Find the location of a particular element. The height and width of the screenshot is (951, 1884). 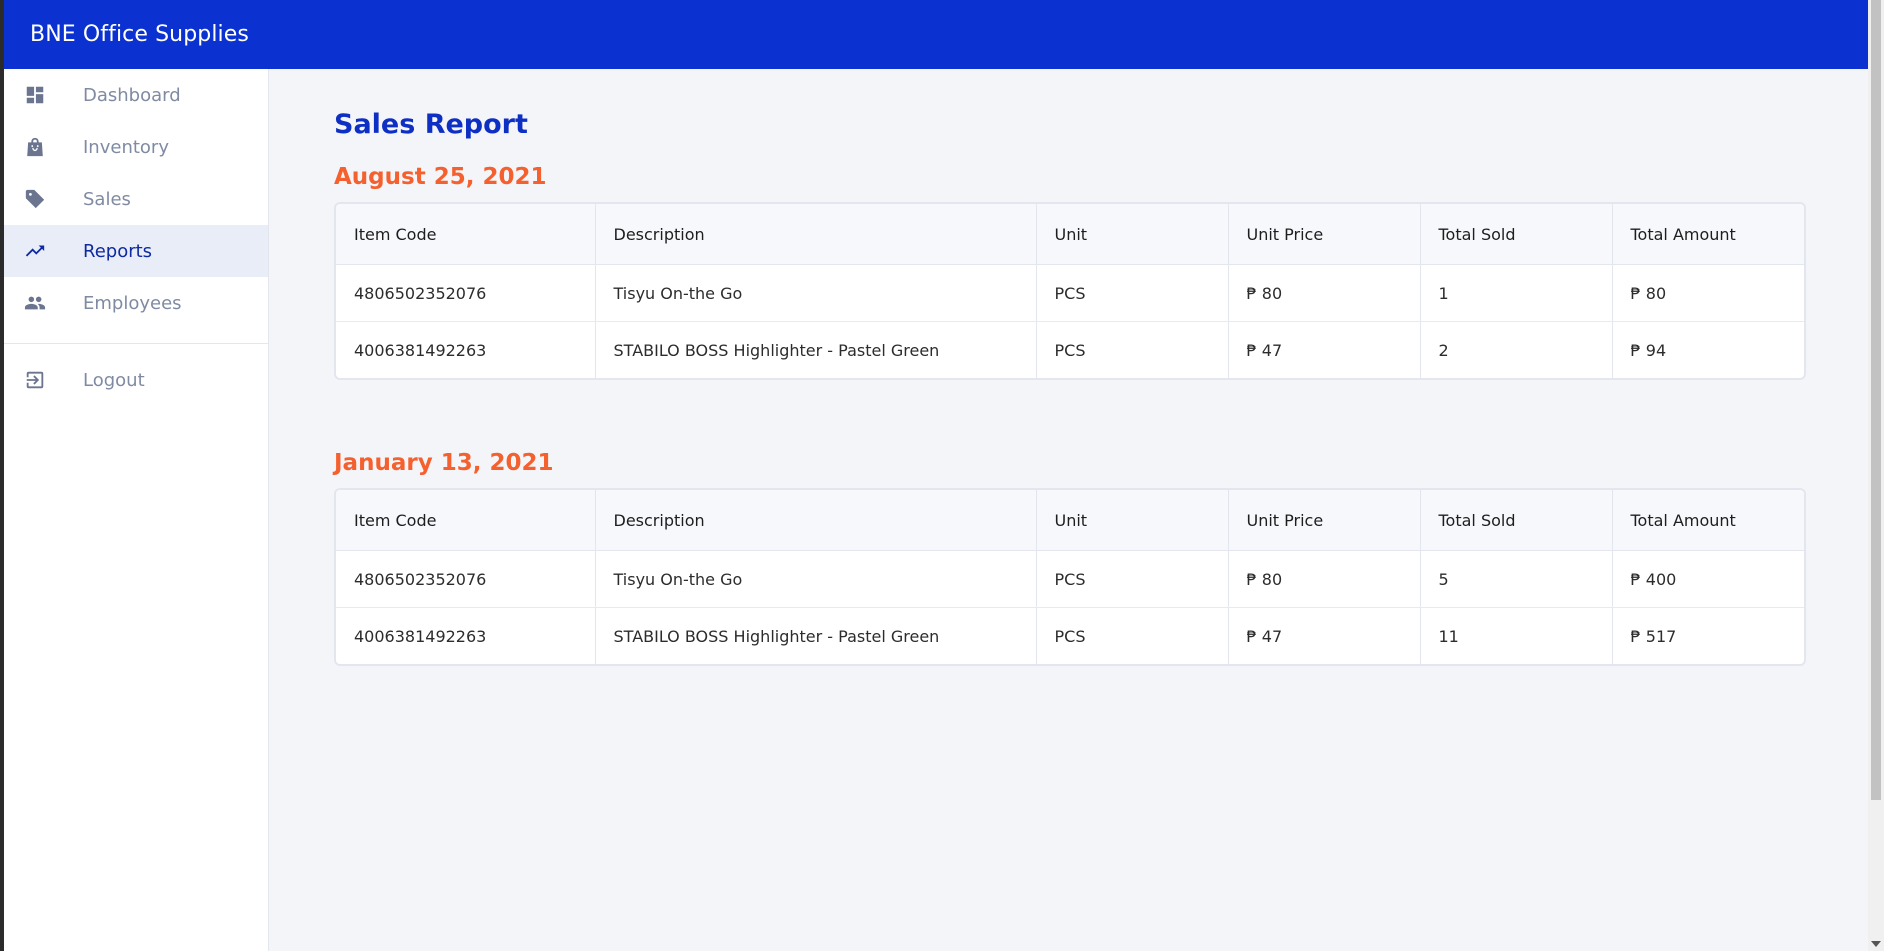

scrollbar-thumb is located at coordinates (1876, 400).